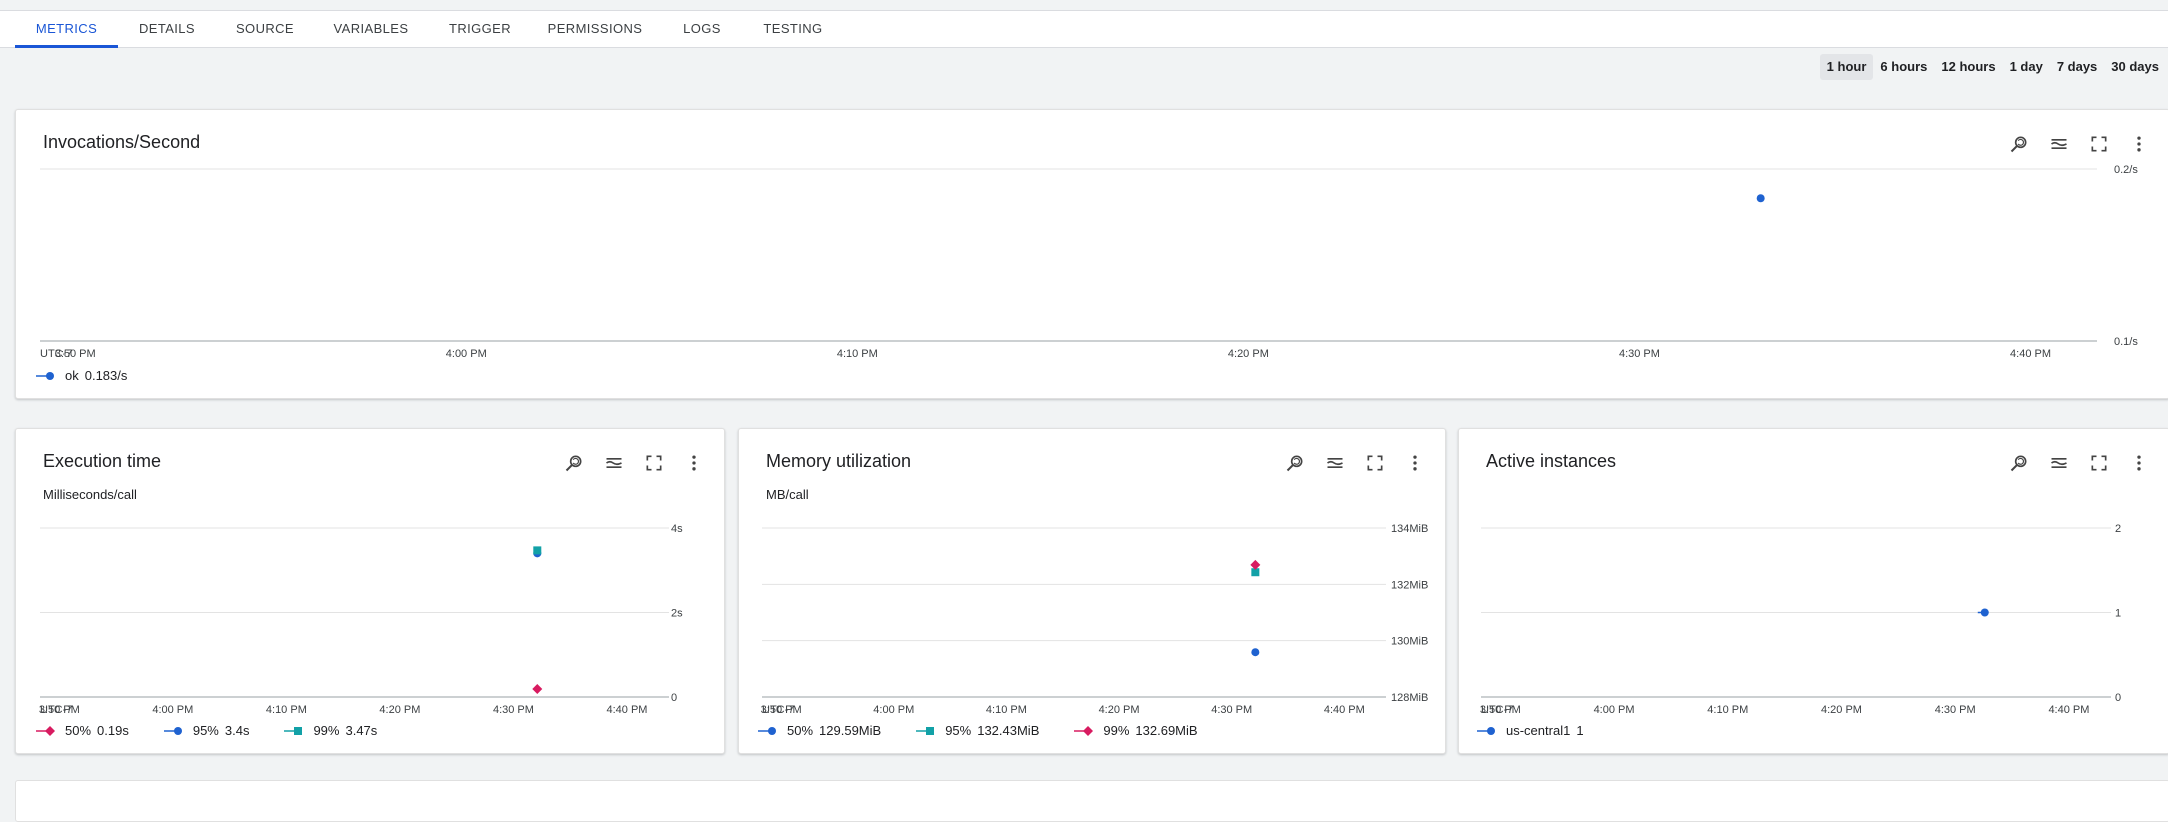 This screenshot has width=2168, height=822. I want to click on tab-logs: LOGS, so click(702, 29).